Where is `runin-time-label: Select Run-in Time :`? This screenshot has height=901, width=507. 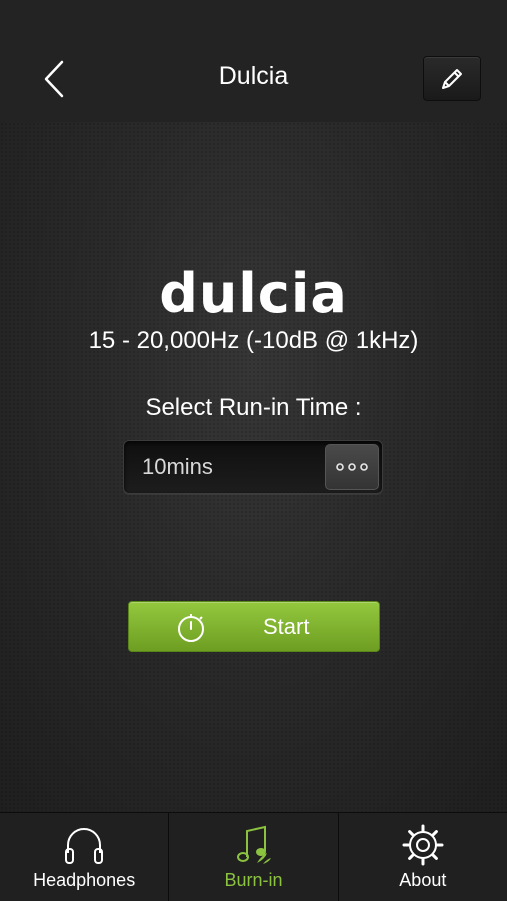
runin-time-label: Select Run-in Time : is located at coordinates (253, 407).